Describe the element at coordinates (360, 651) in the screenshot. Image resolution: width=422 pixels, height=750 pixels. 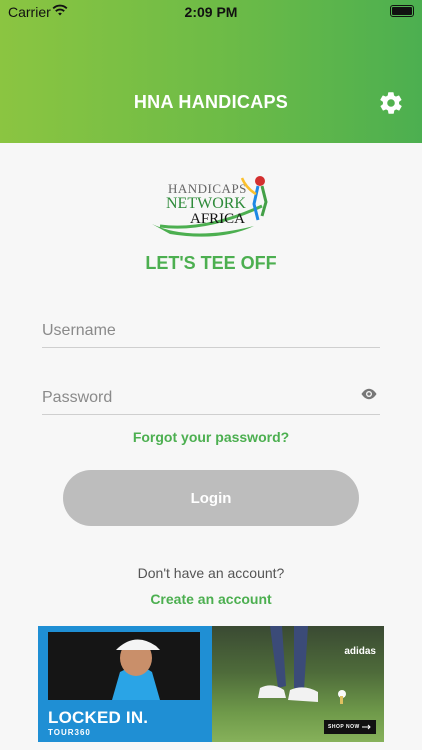
I see `ad-advertiser: adidas` at that location.